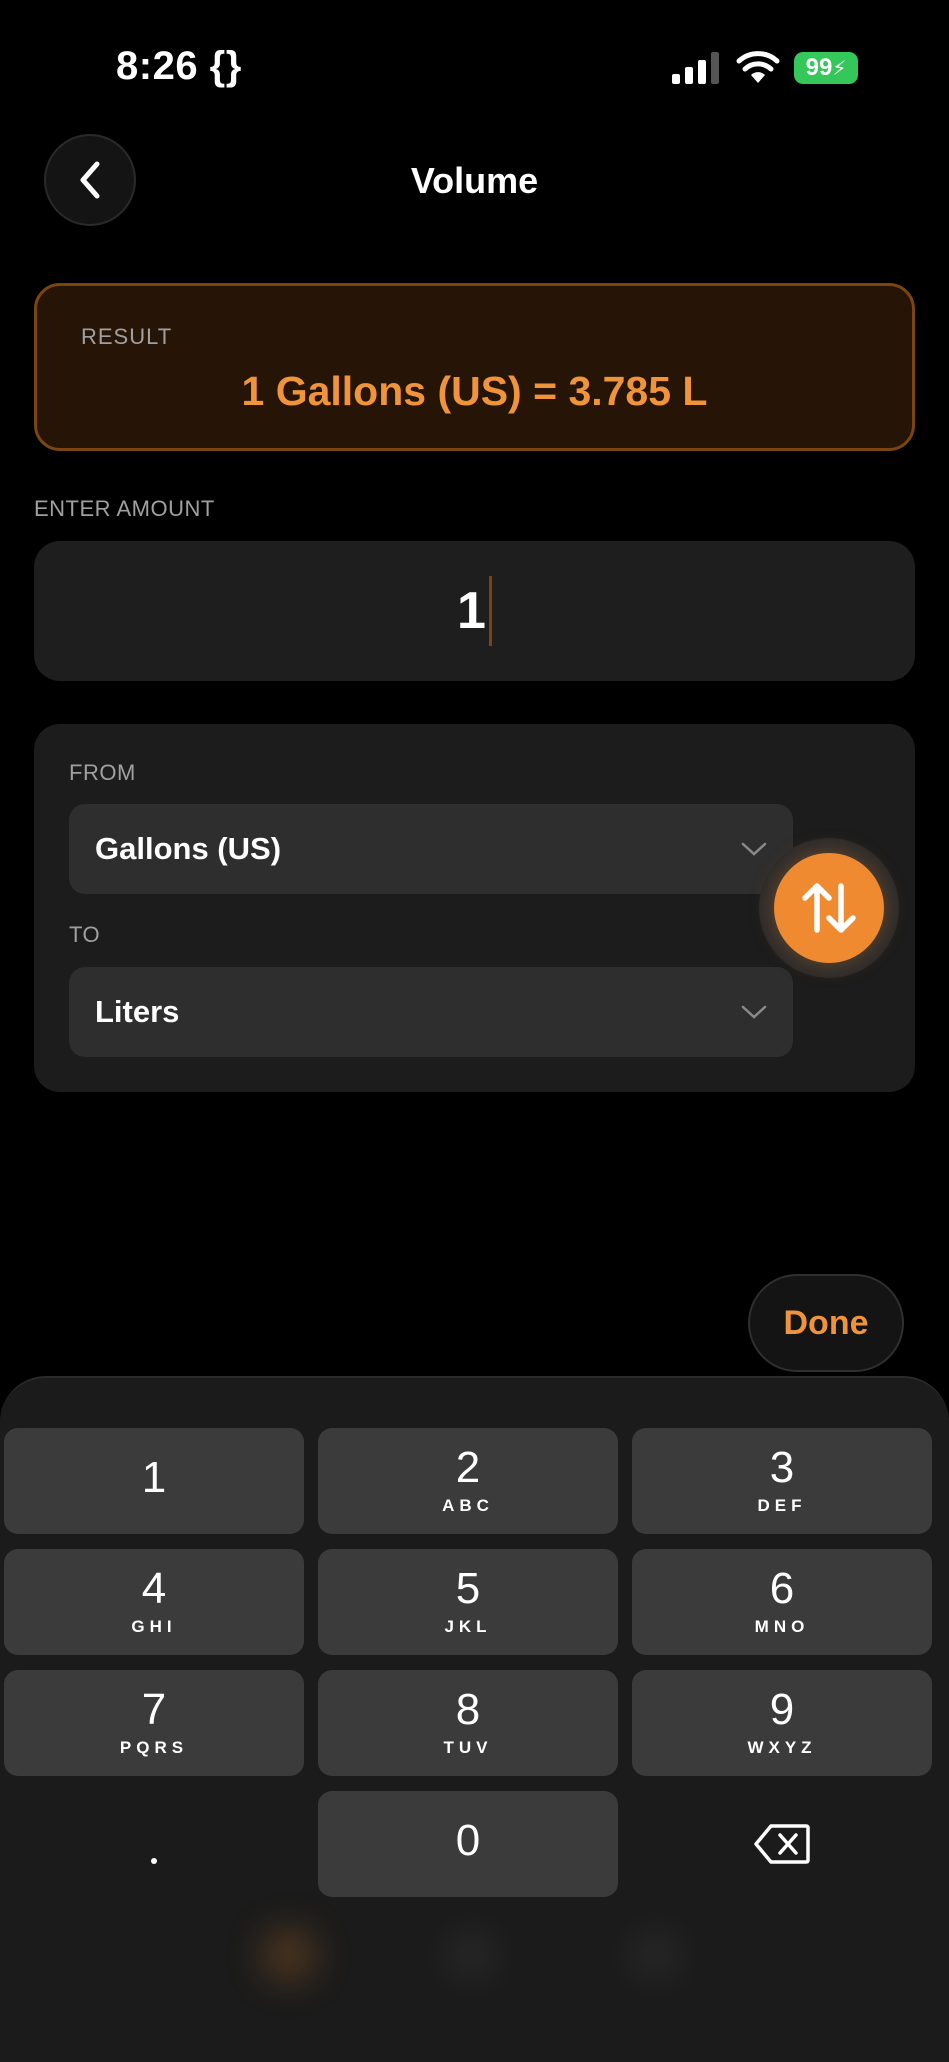  I want to click on page-title: Volume, so click(474, 180).